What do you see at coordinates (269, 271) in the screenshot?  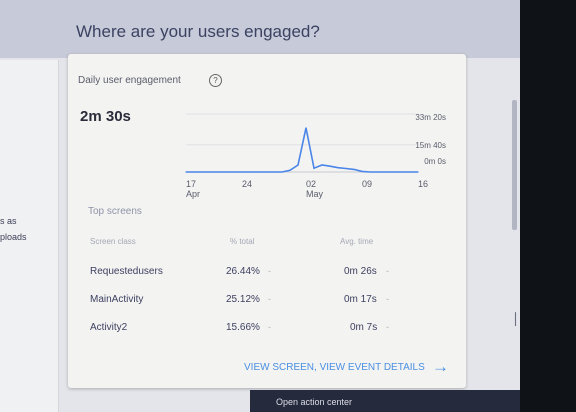 I see `row-1-pct-marker: -` at bounding box center [269, 271].